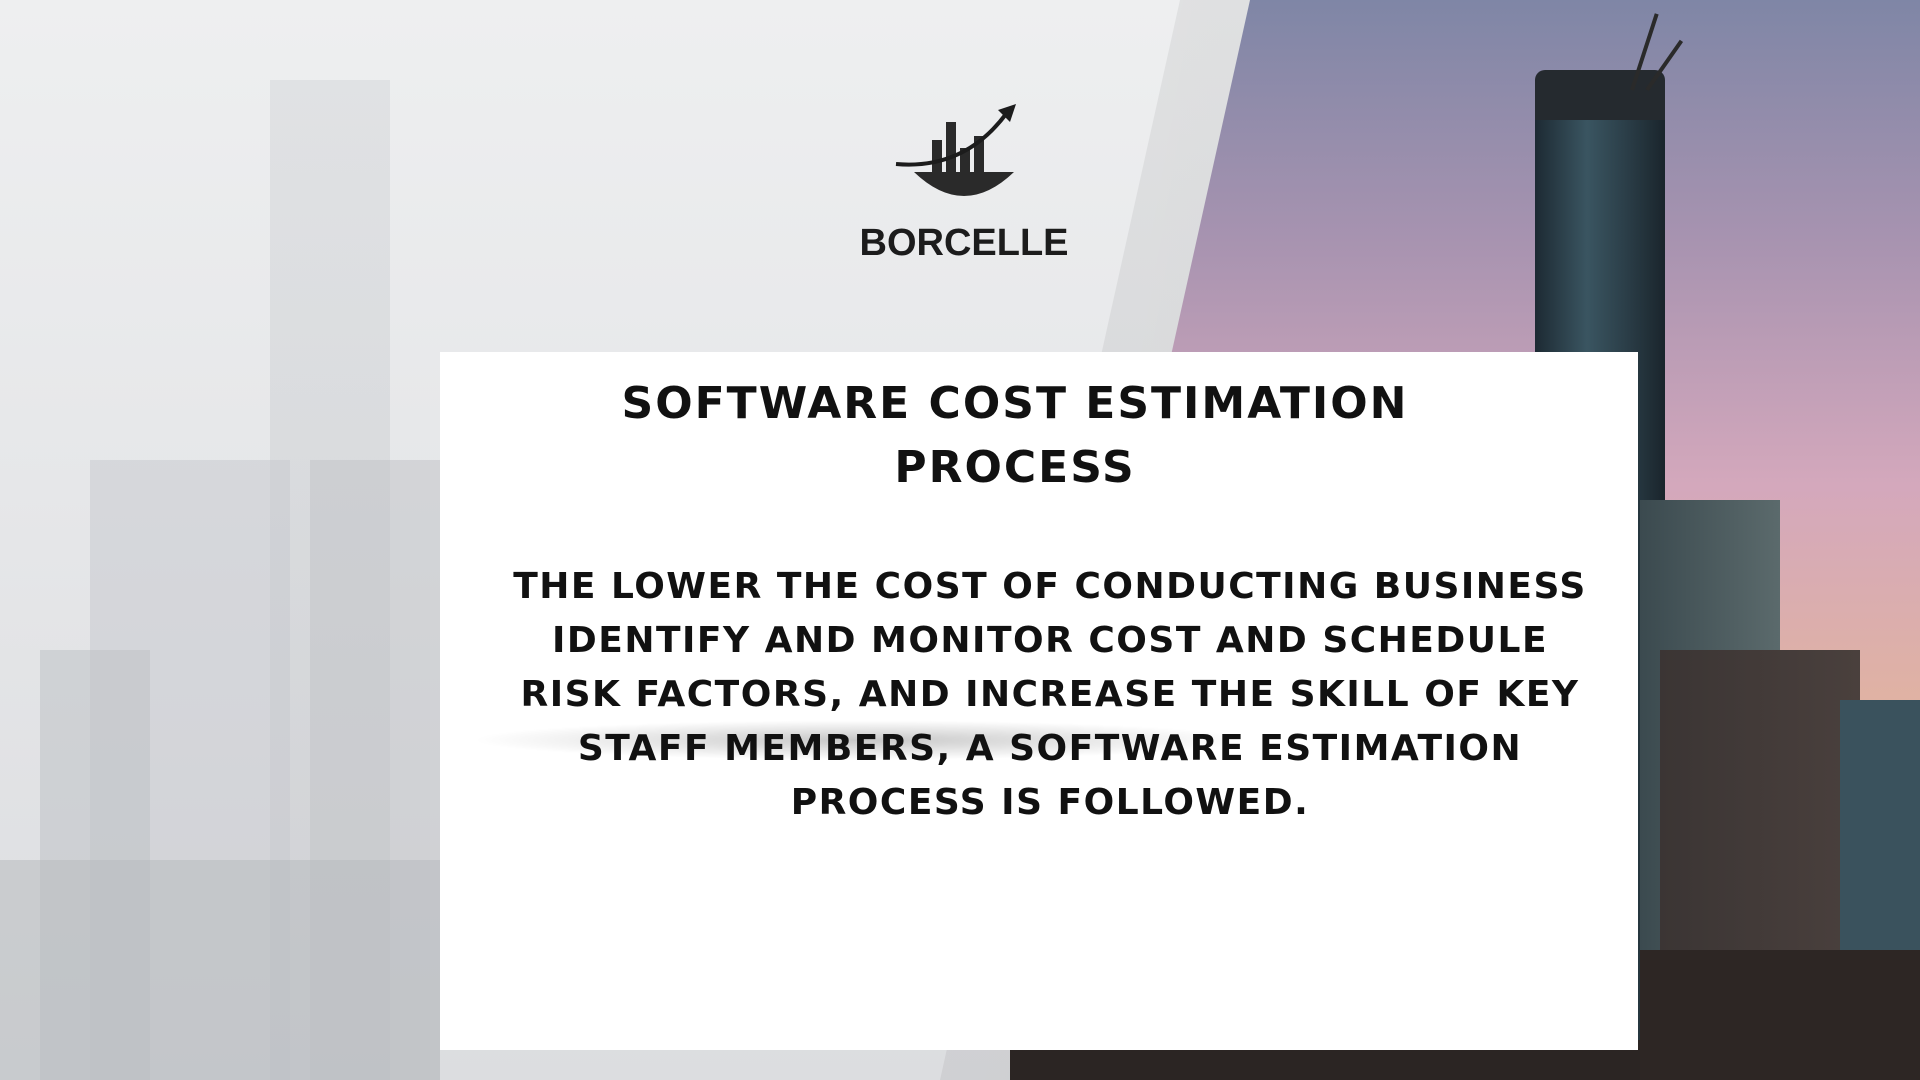 The image size is (1920, 1080). What do you see at coordinates (964, 243) in the screenshot?
I see `brand-name: BORCELLE` at bounding box center [964, 243].